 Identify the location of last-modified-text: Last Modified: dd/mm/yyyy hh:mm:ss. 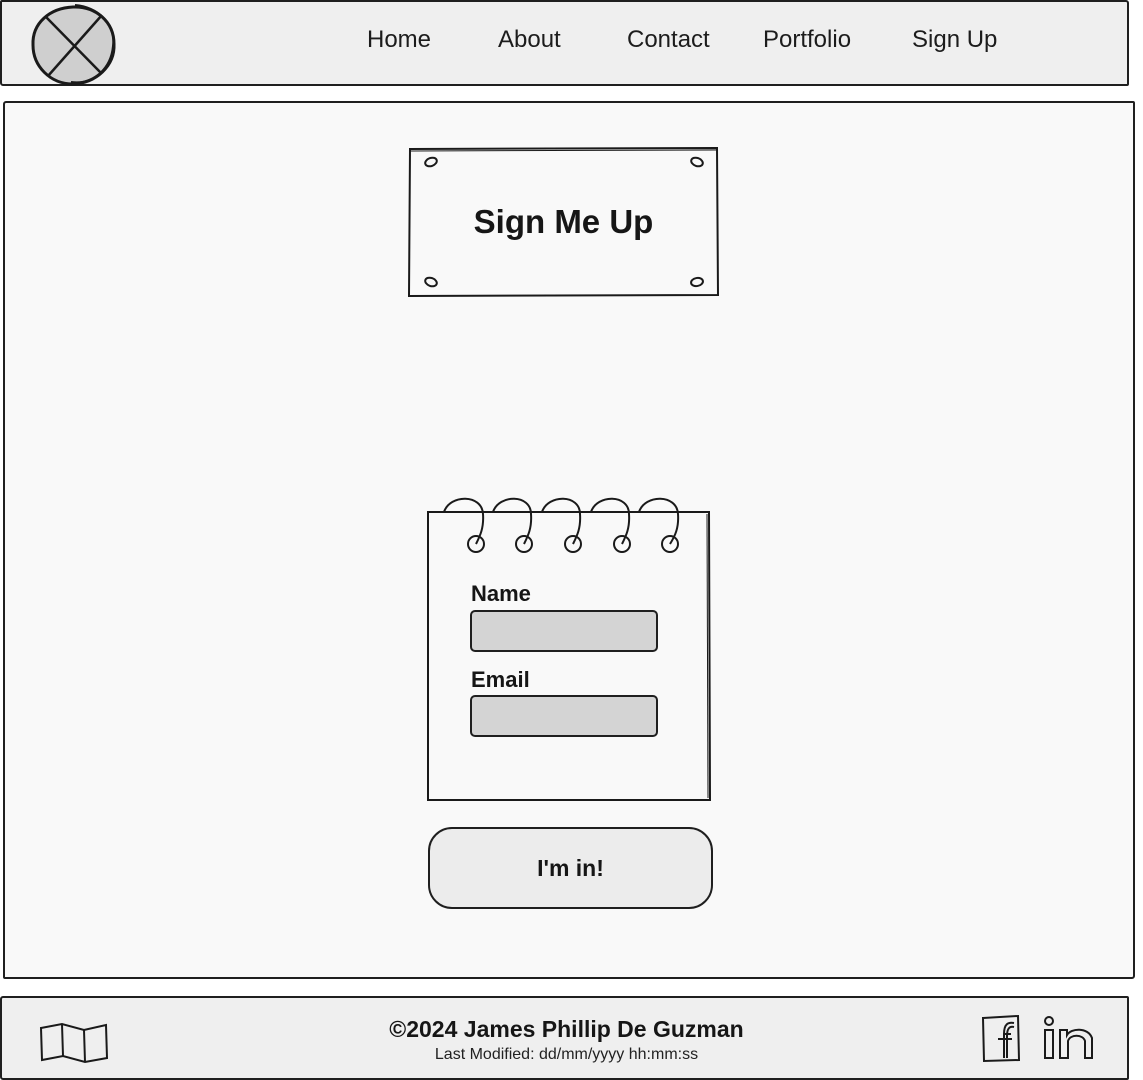
(566, 1054).